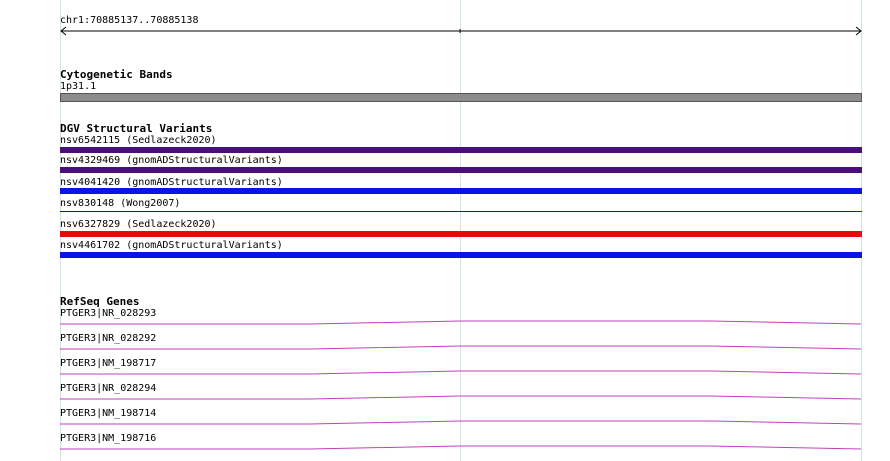 This screenshot has width=890, height=461. What do you see at coordinates (461, 31) in the screenshot?
I see `ruler-scale` at bounding box center [461, 31].